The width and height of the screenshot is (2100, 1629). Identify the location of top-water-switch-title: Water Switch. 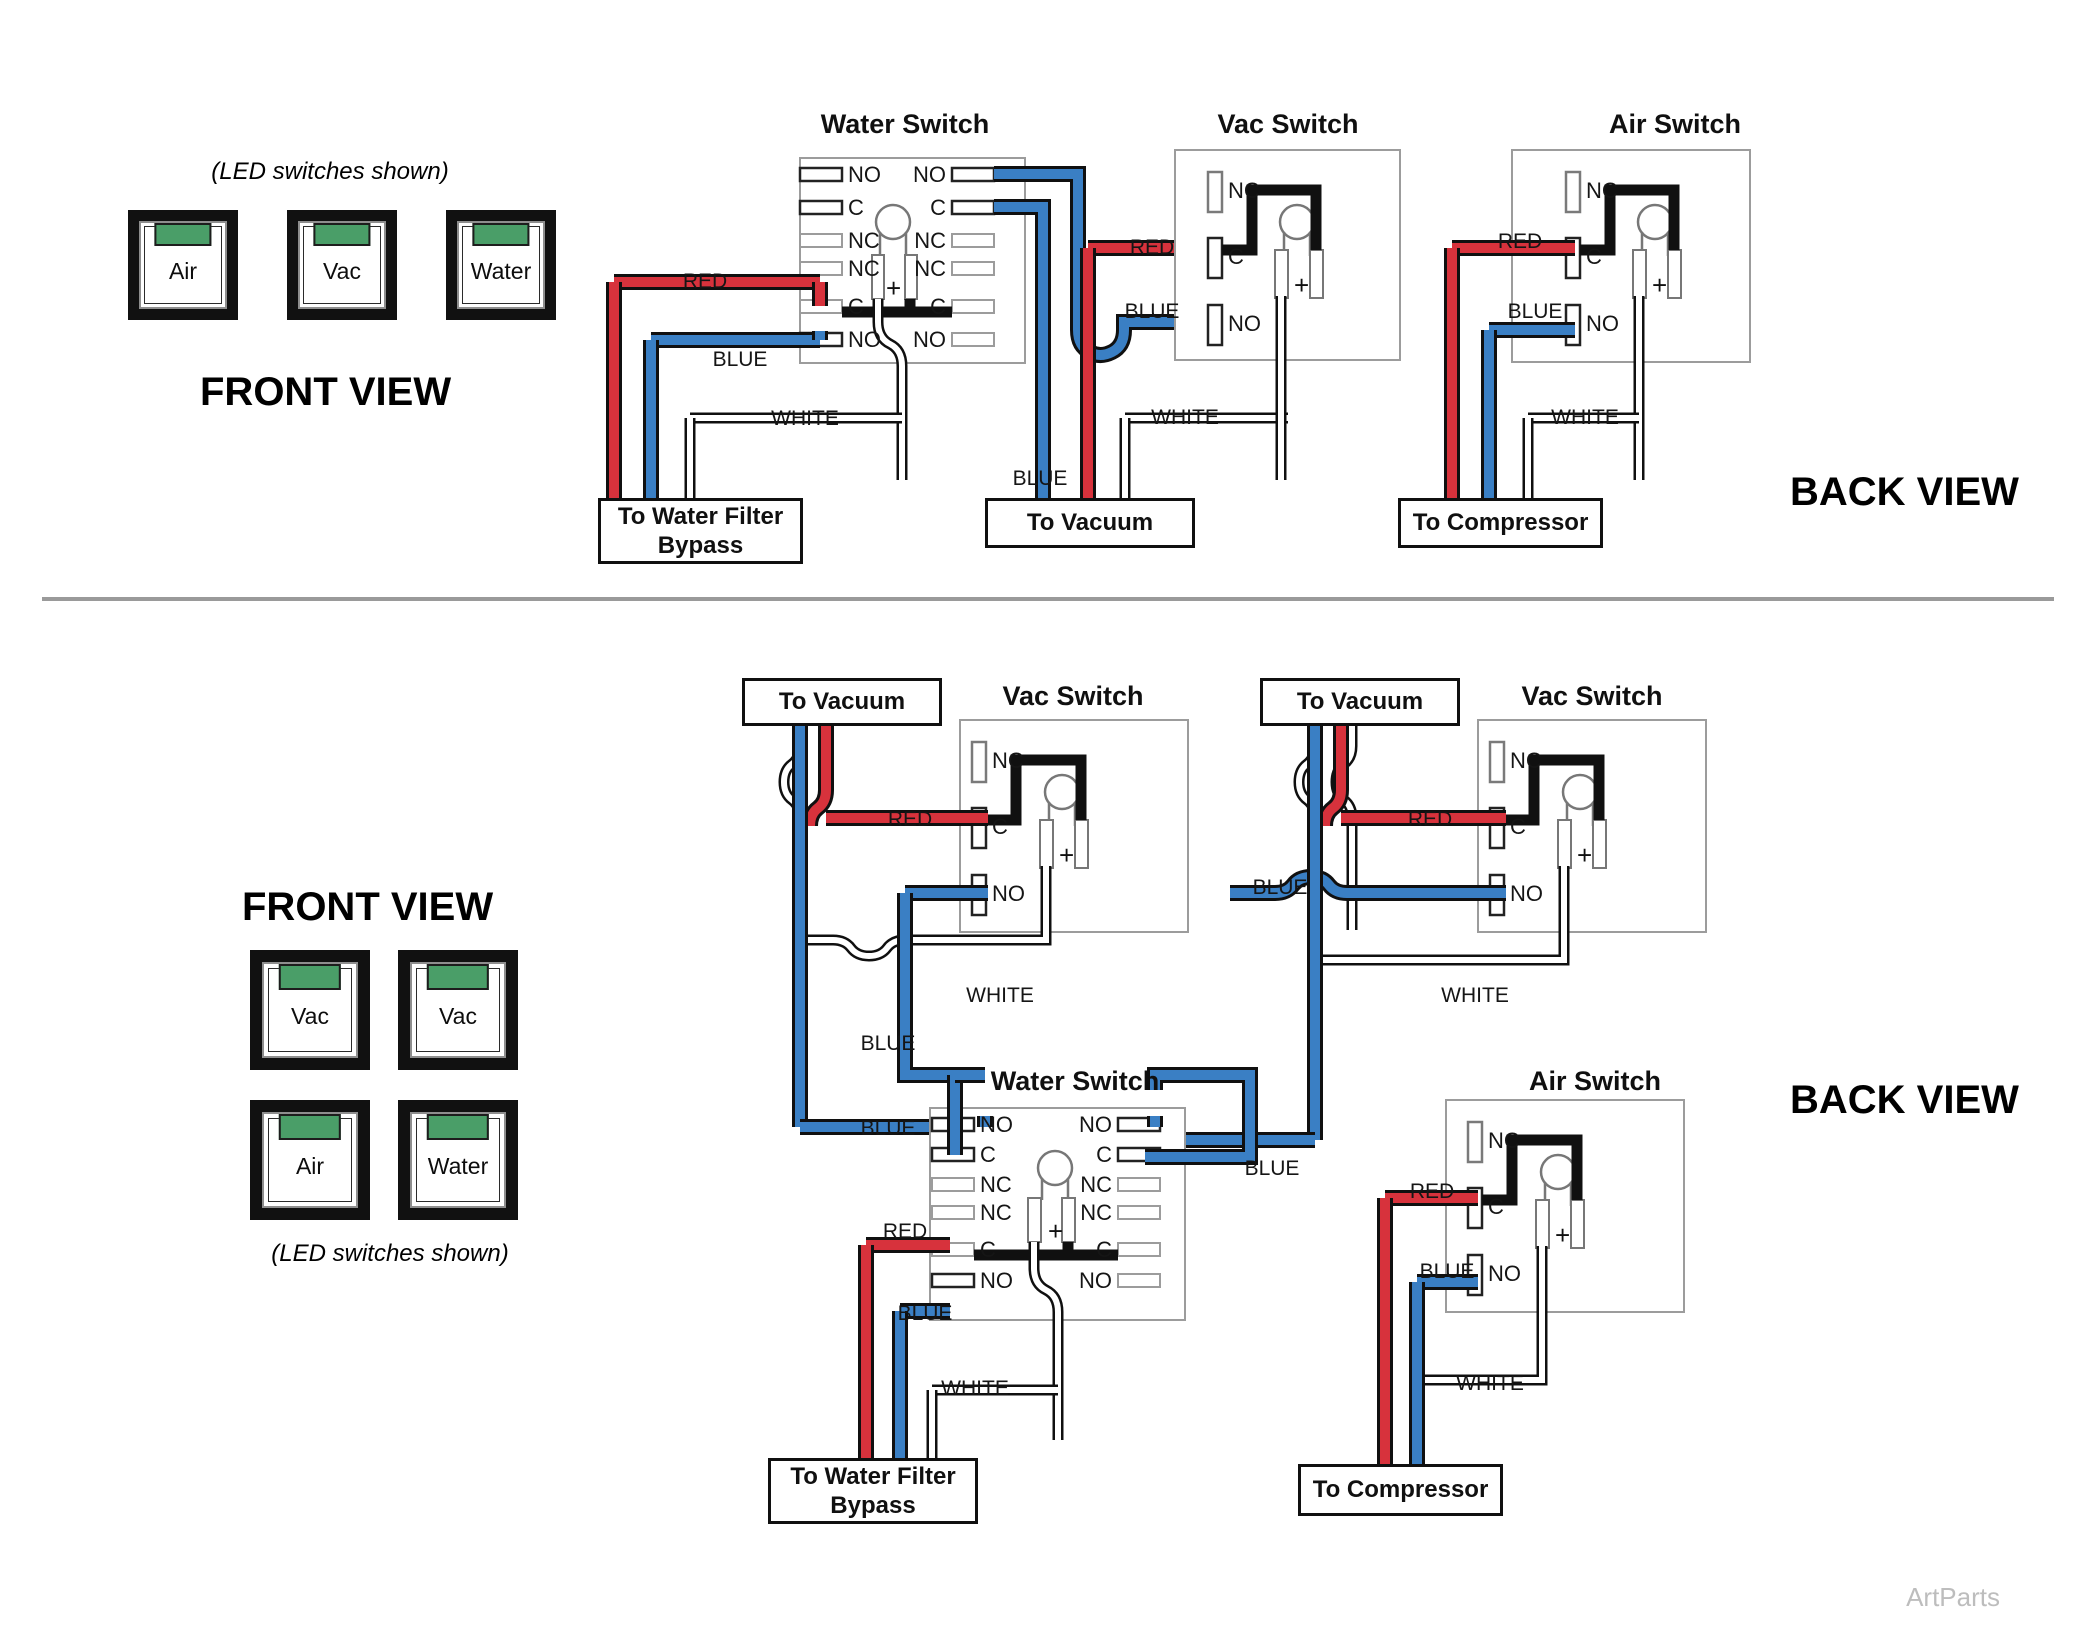
(905, 124).